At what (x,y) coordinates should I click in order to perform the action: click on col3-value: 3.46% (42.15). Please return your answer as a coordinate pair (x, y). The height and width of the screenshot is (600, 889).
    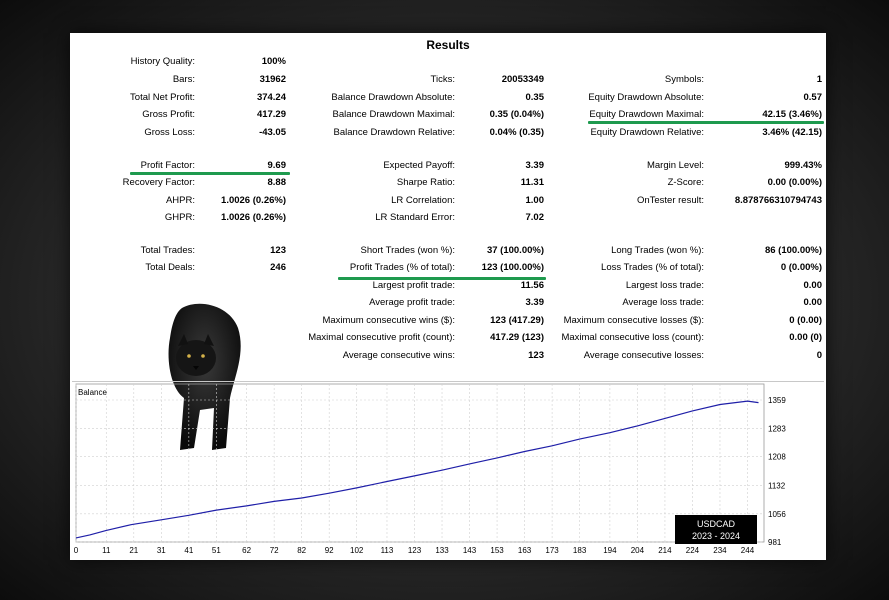
    Looking at the image, I should click on (792, 132).